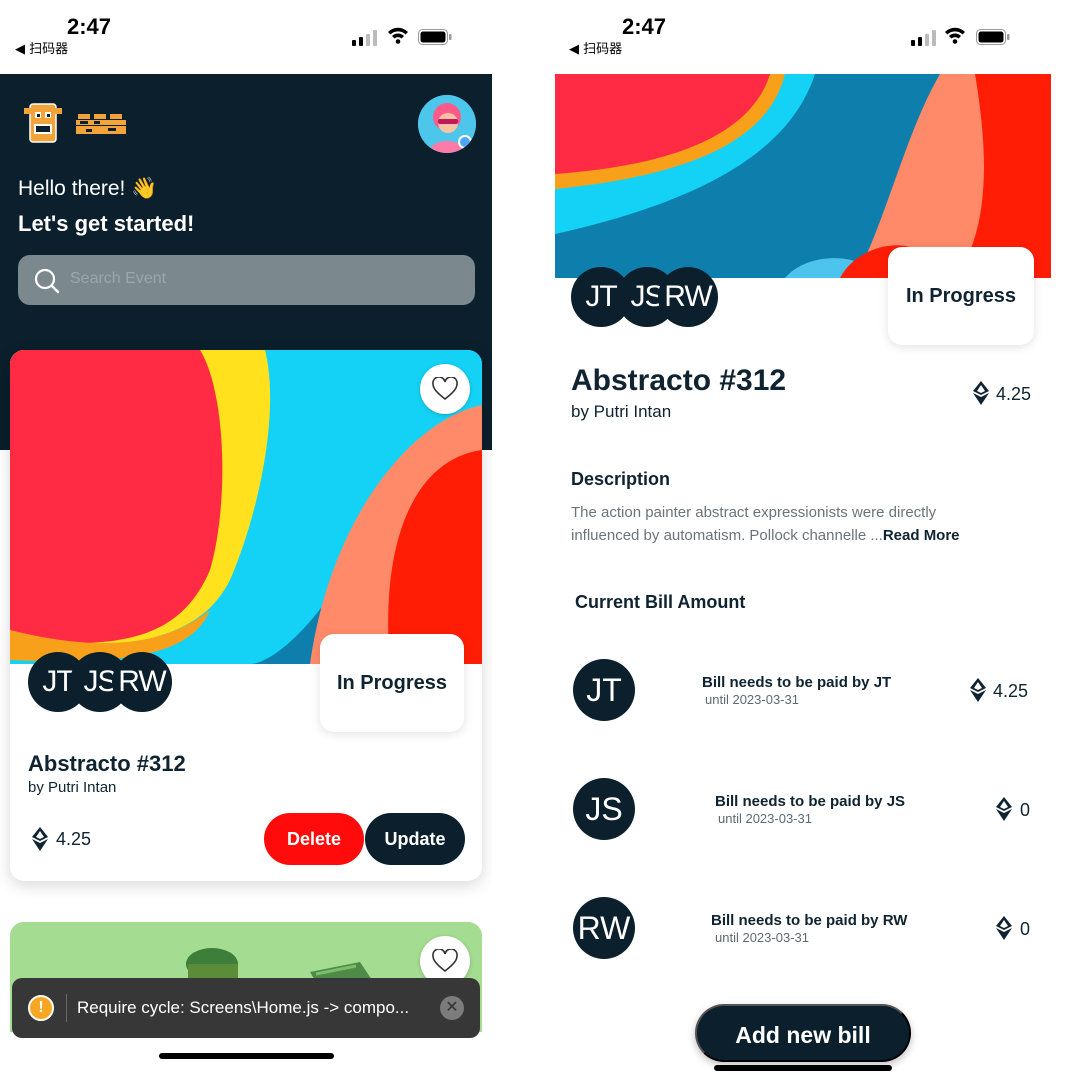 The image size is (1080, 1080). I want to click on description-heading: Description, so click(621, 479).